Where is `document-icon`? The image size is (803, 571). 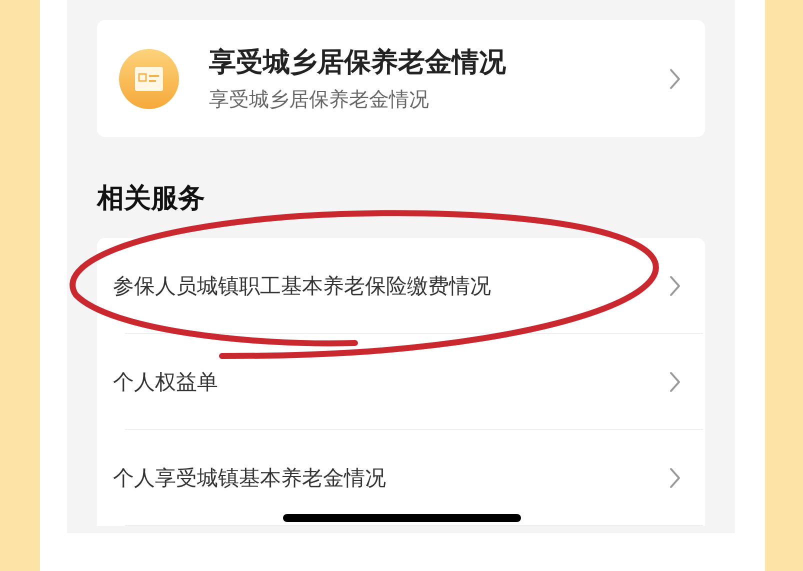 document-icon is located at coordinates (149, 79).